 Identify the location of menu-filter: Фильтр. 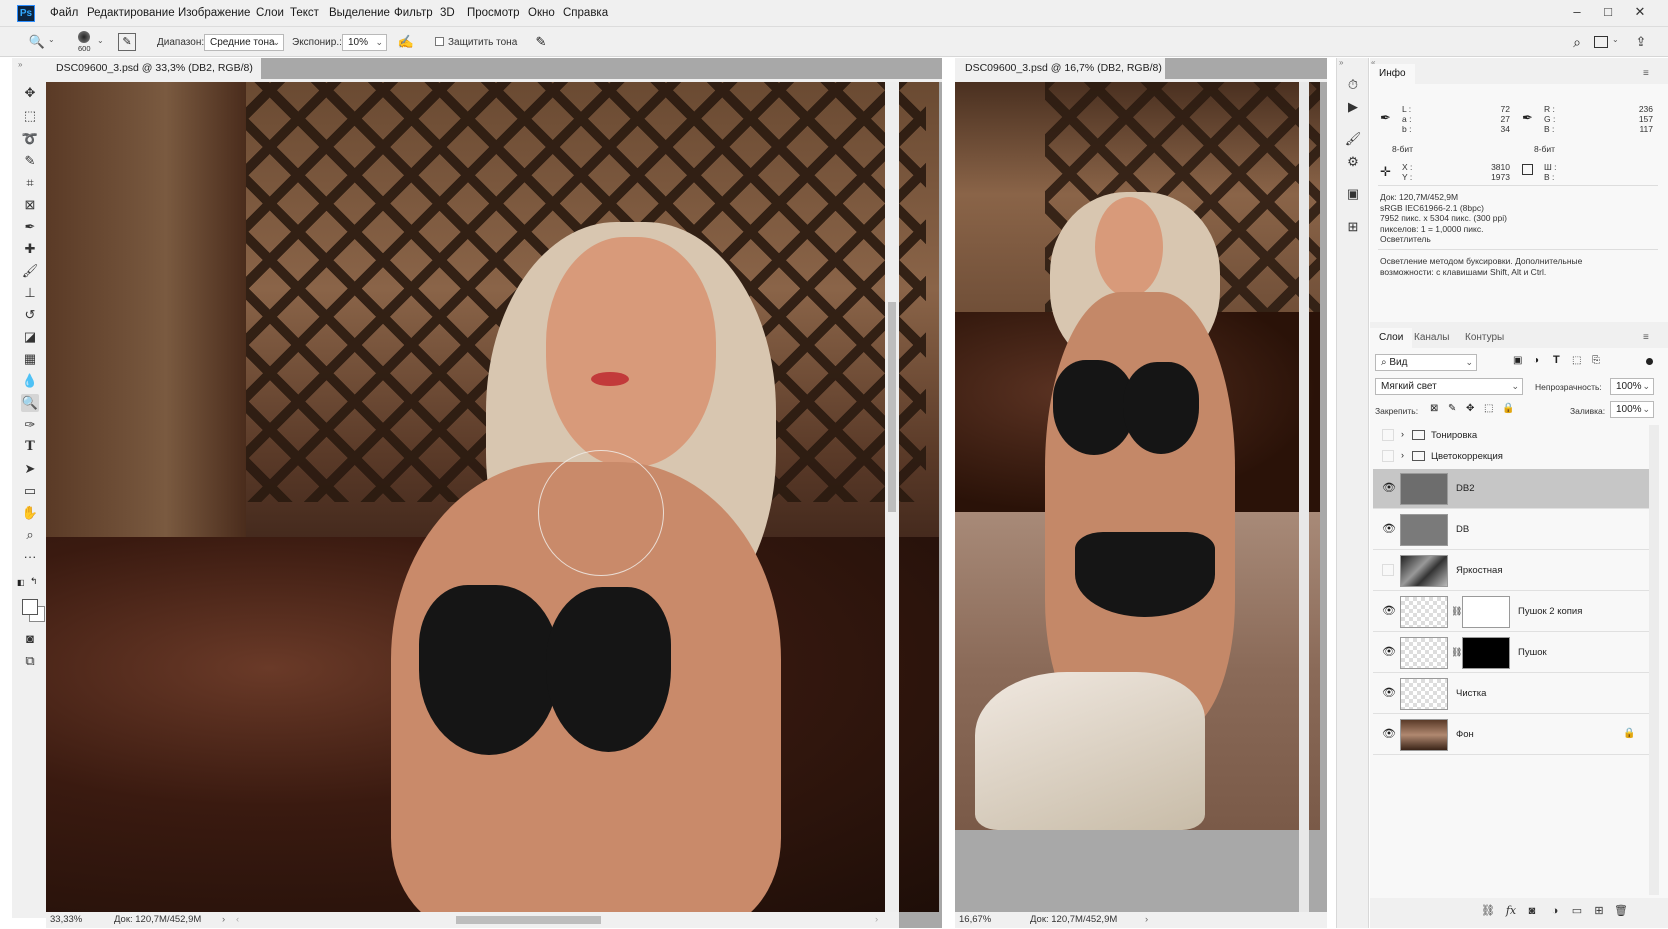
(413, 13).